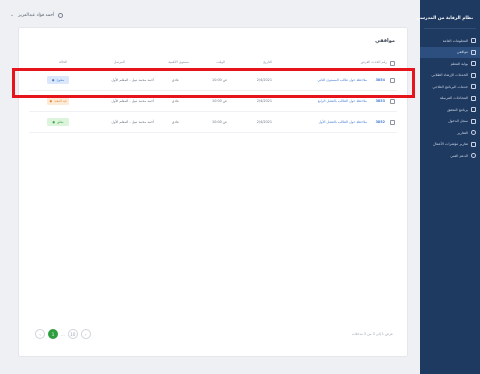 Image resolution: width=480 pixels, height=374 pixels. I want to click on pagination: ‹ 1 ... 10 ›, so click(63, 334).